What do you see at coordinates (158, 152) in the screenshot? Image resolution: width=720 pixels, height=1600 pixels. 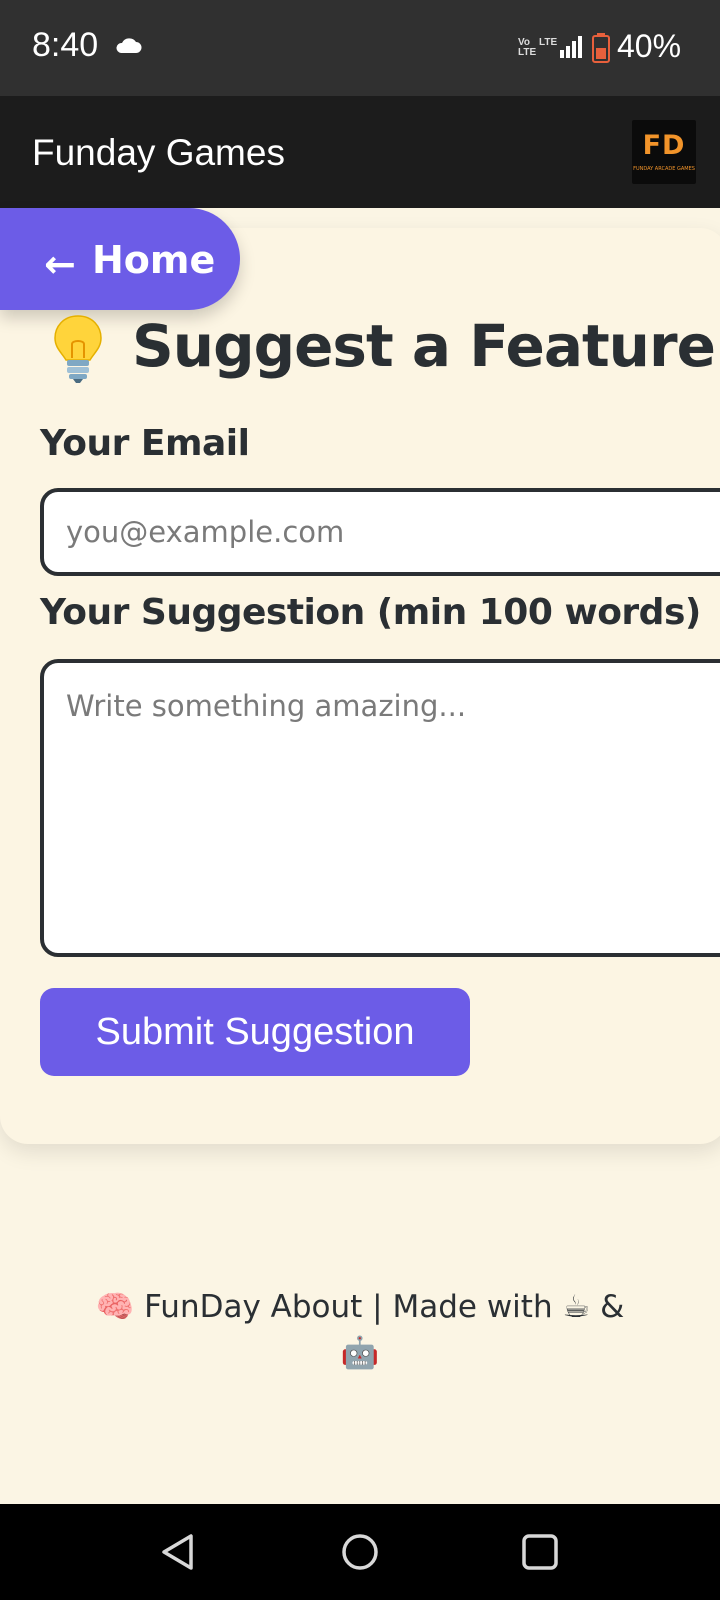 I see `app-title: Funday Games` at bounding box center [158, 152].